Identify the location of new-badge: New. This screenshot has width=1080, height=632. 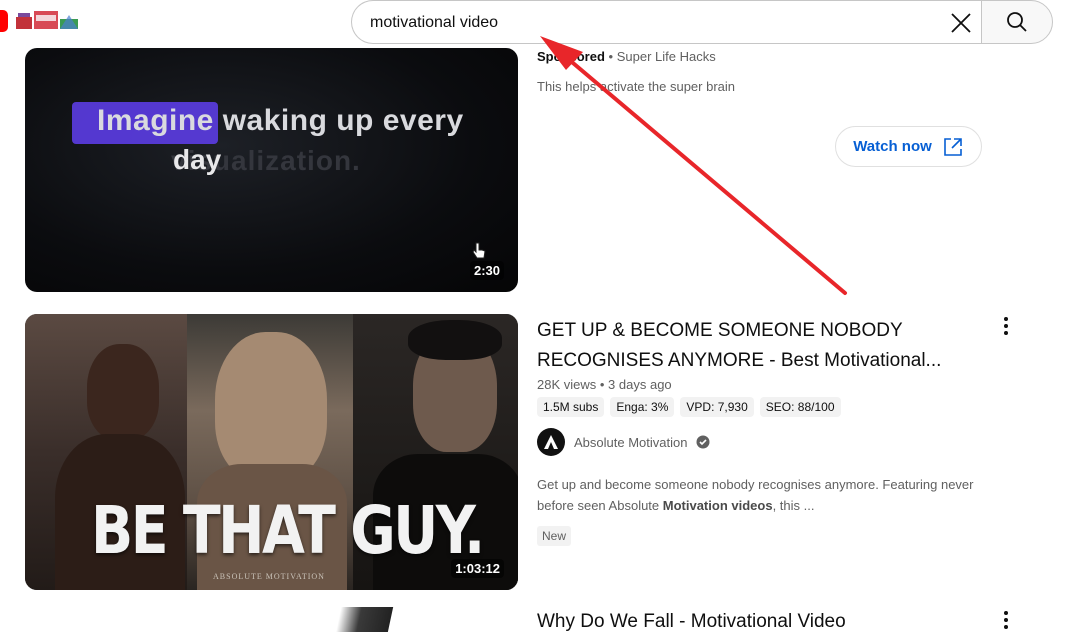
(554, 536).